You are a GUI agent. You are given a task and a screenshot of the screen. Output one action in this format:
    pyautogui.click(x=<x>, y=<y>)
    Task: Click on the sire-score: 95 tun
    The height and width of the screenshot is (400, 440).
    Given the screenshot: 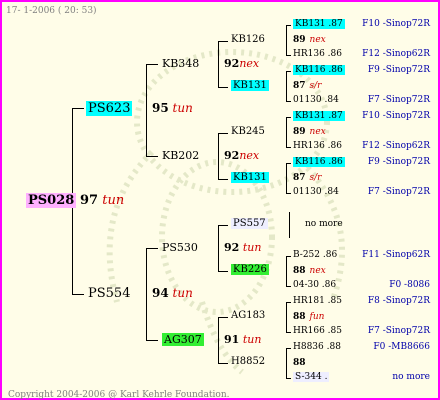 What is the action you would take?
    pyautogui.click(x=172, y=108)
    